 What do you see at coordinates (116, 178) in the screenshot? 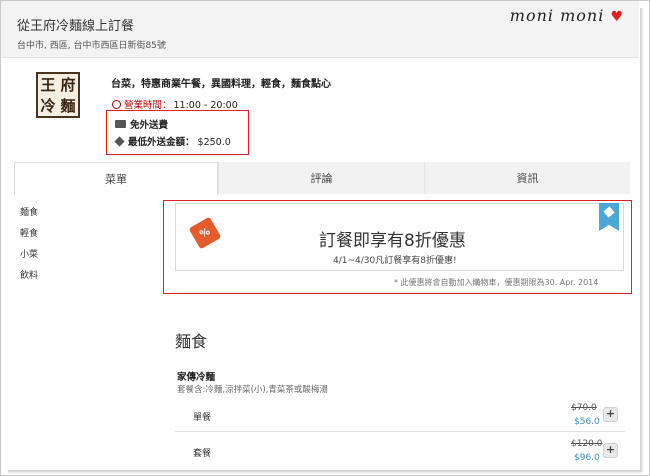
I see `tab-menu: 菜單` at bounding box center [116, 178].